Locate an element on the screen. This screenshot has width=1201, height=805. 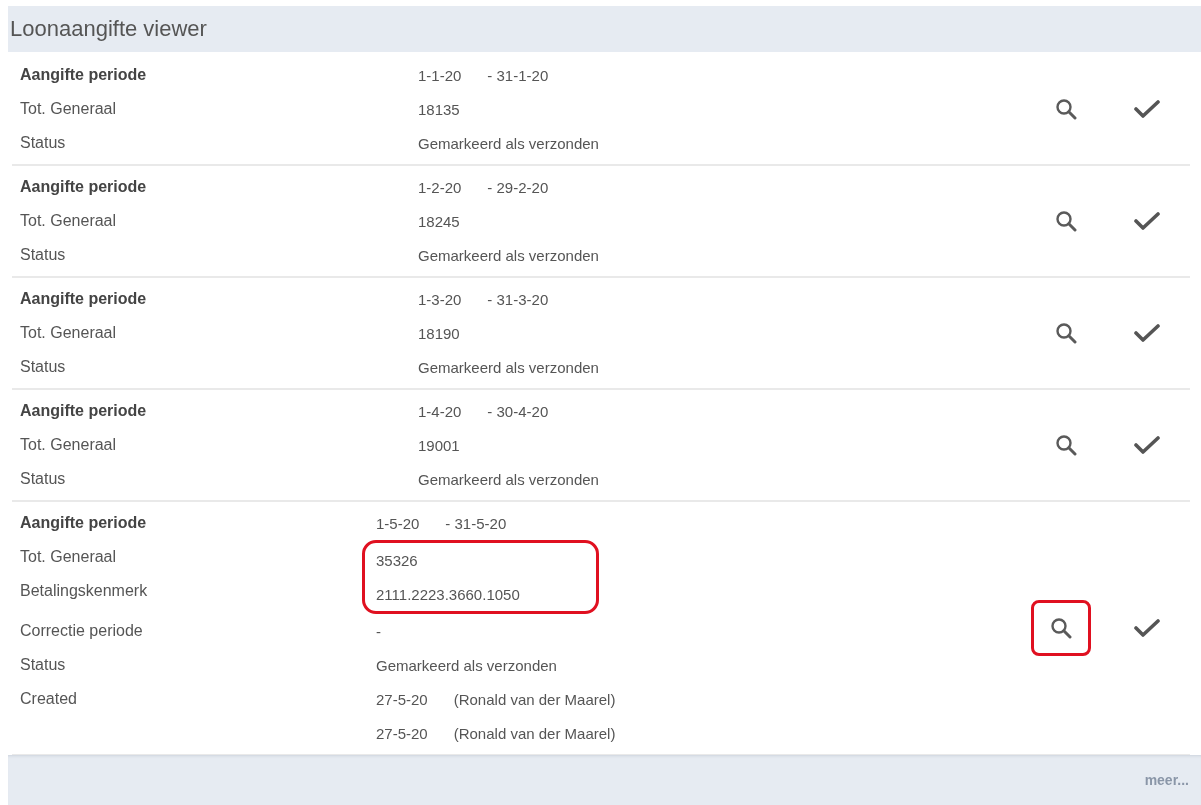
field-value: 19001 is located at coordinates (439, 445).